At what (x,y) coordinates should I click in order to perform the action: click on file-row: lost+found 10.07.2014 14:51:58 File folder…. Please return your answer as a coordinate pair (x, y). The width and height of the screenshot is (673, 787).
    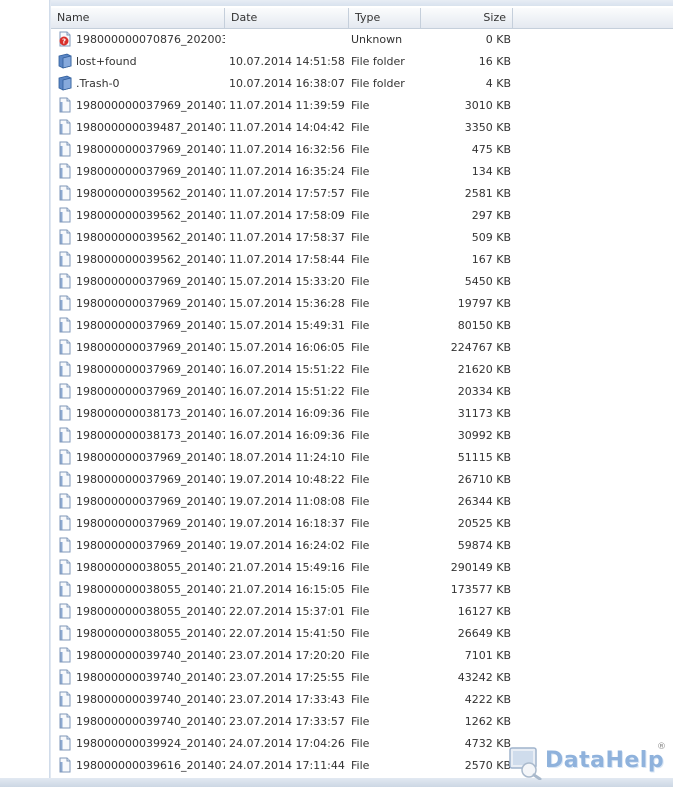
    Looking at the image, I should click on (362, 62).